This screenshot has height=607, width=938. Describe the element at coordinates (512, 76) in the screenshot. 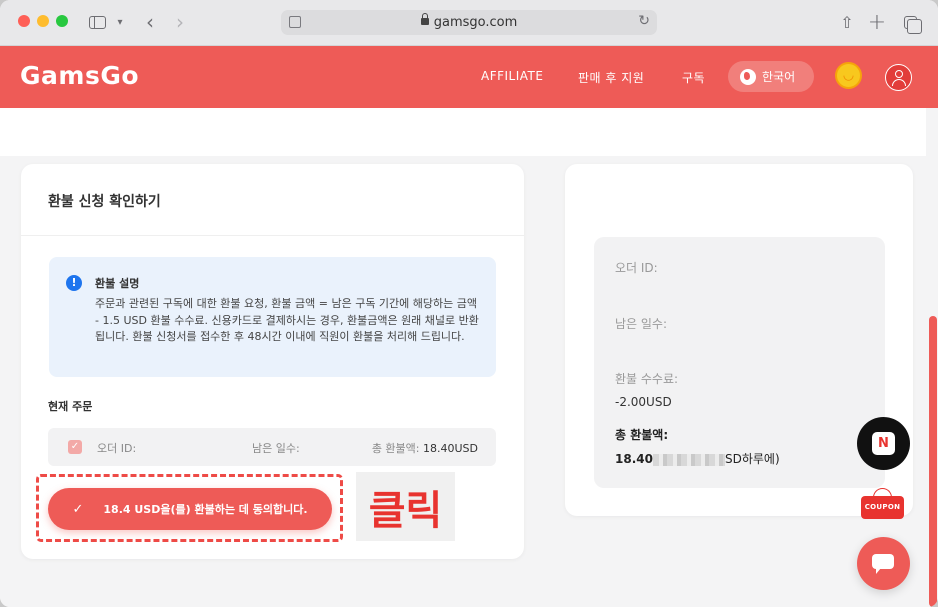

I see `nav-affiliate: AFFILIATE` at that location.